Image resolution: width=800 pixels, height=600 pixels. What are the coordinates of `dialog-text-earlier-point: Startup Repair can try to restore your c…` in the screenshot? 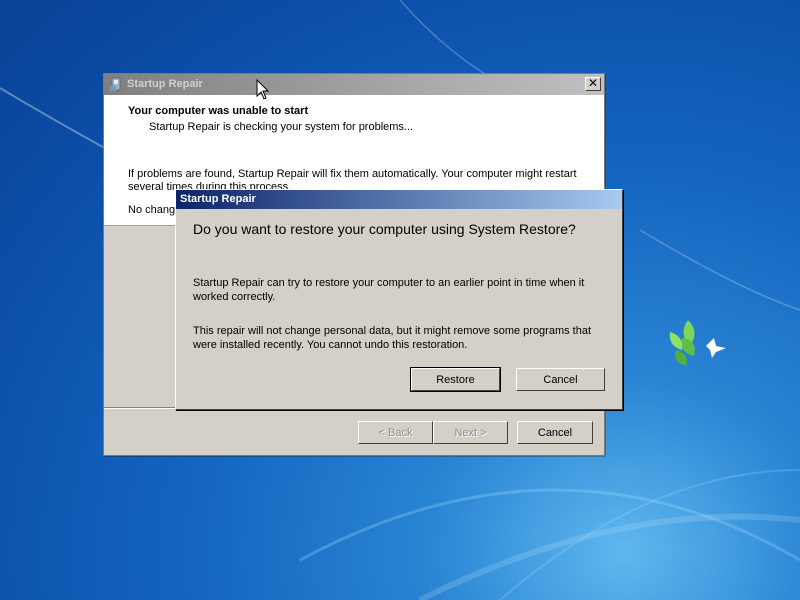 It's located at (389, 290).